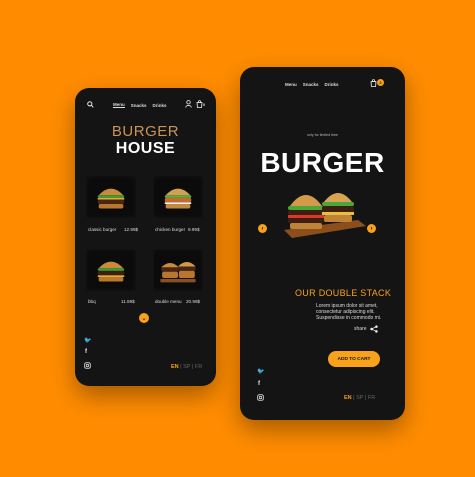 This screenshot has height=477, width=475. I want to click on hero-burger-image, so click(325, 215).